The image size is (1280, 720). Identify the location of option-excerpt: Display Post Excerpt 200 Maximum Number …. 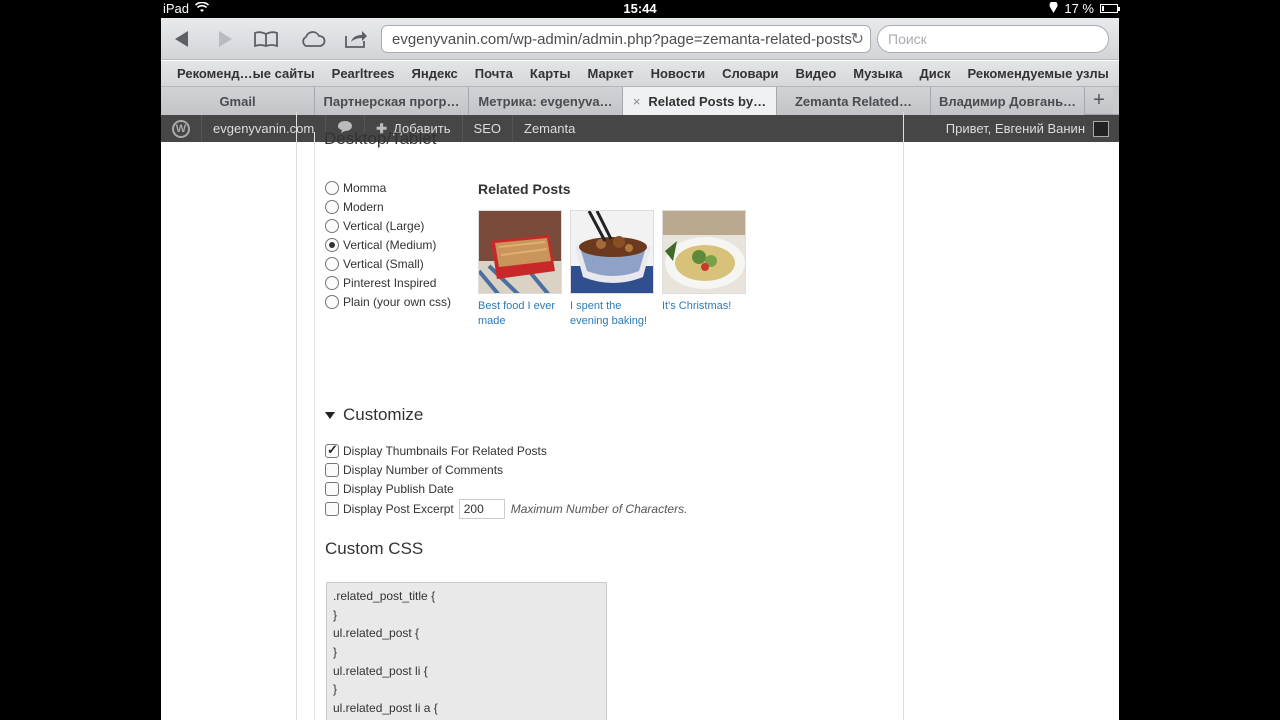
(506, 509).